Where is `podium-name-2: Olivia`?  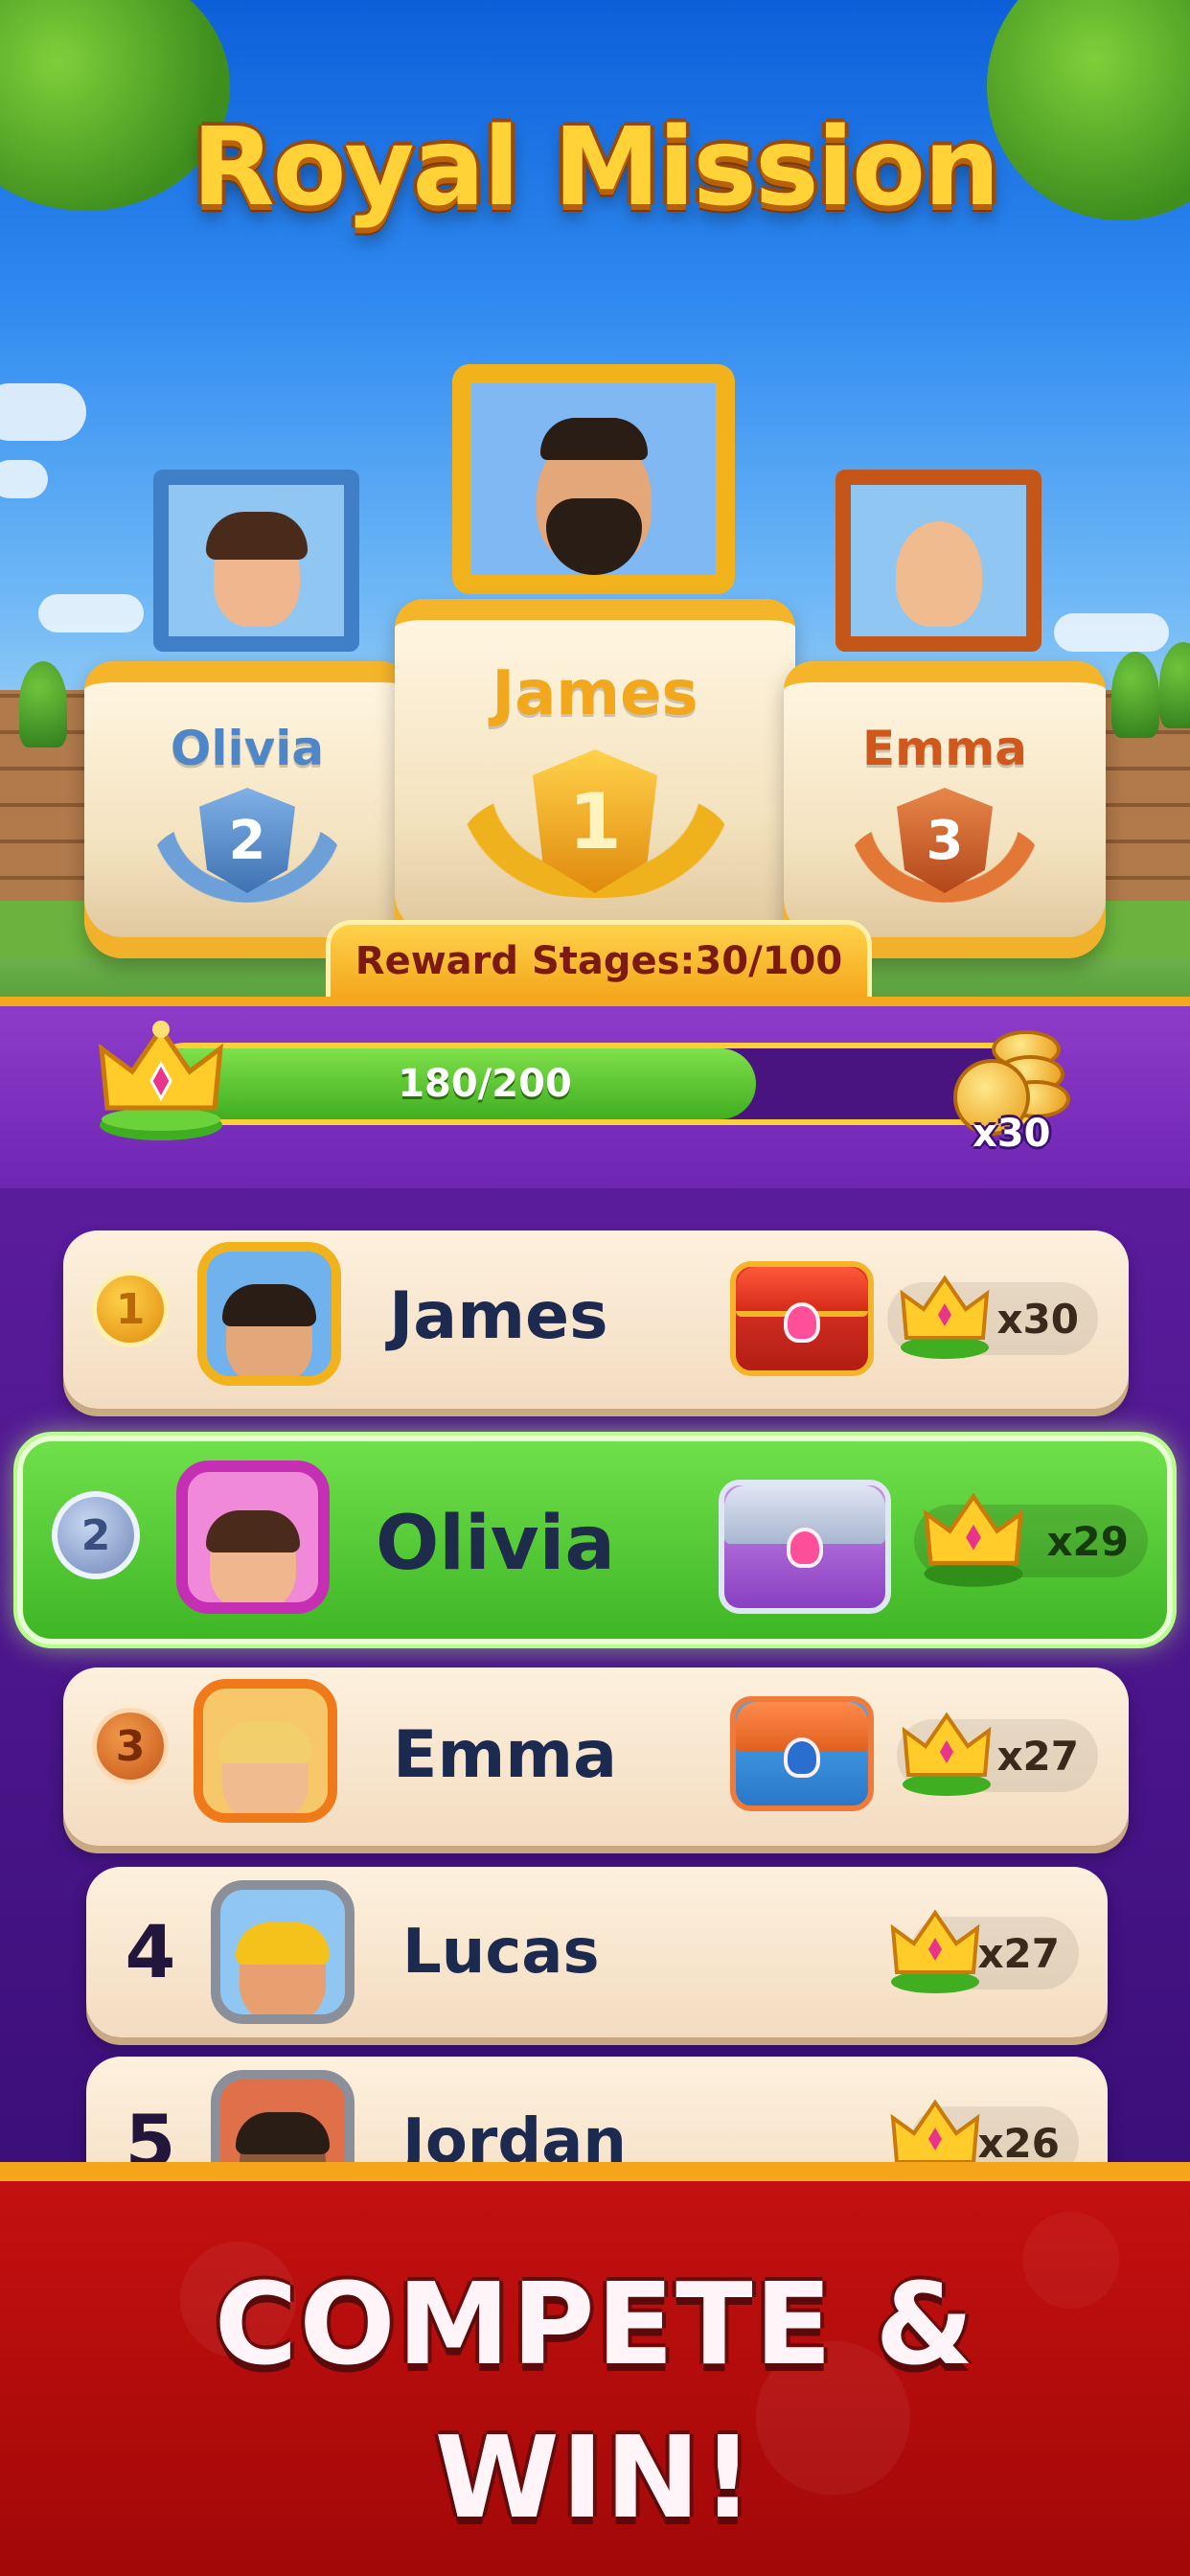 podium-name-2: Olivia is located at coordinates (248, 748).